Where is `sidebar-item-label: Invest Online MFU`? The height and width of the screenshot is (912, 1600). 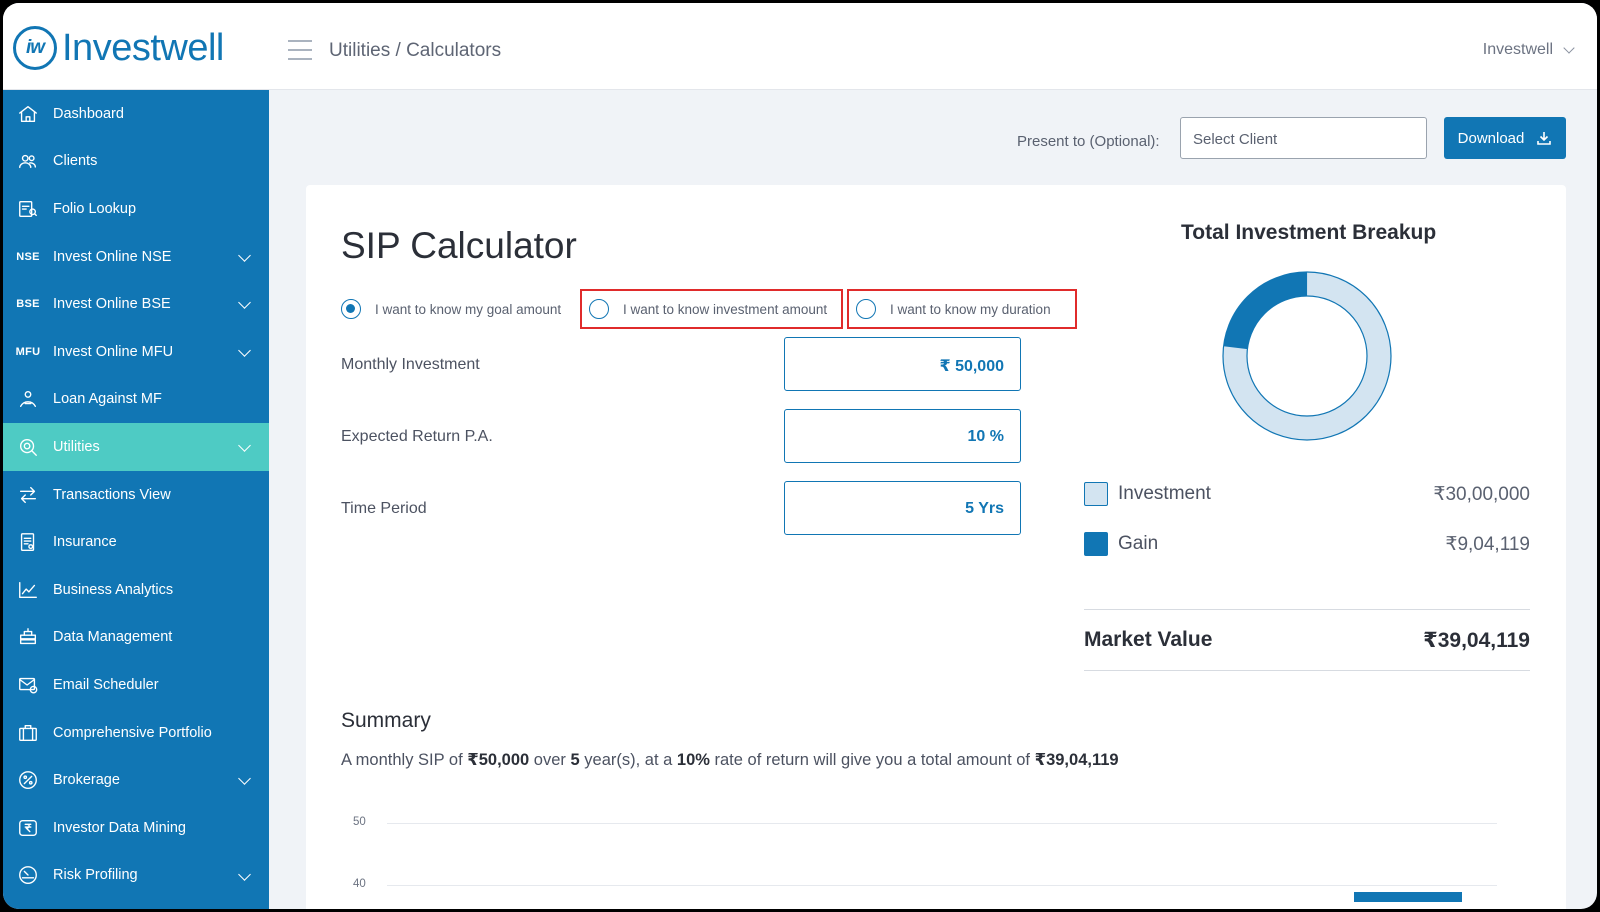 sidebar-item-label: Invest Online MFU is located at coordinates (113, 351).